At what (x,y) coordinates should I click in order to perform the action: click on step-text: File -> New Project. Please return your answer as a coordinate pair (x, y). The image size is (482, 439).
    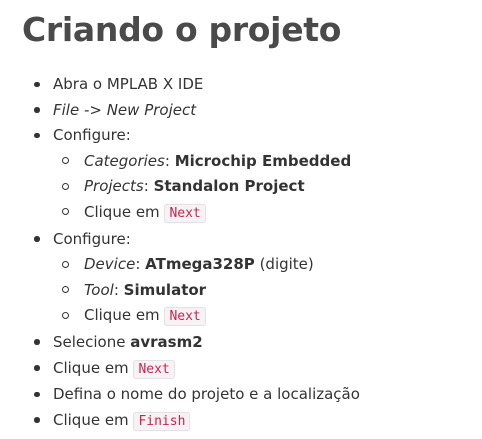
    Looking at the image, I should click on (125, 109).